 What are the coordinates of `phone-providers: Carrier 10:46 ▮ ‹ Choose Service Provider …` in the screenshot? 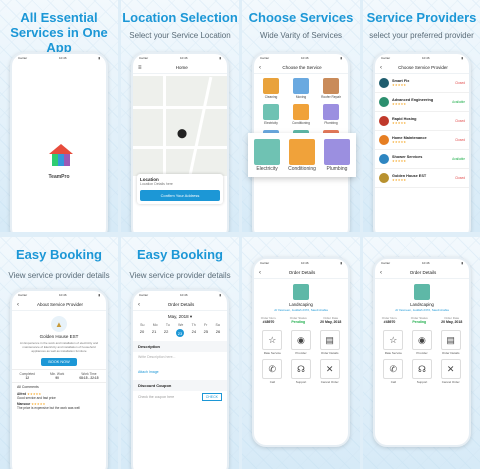 It's located at (422, 142).